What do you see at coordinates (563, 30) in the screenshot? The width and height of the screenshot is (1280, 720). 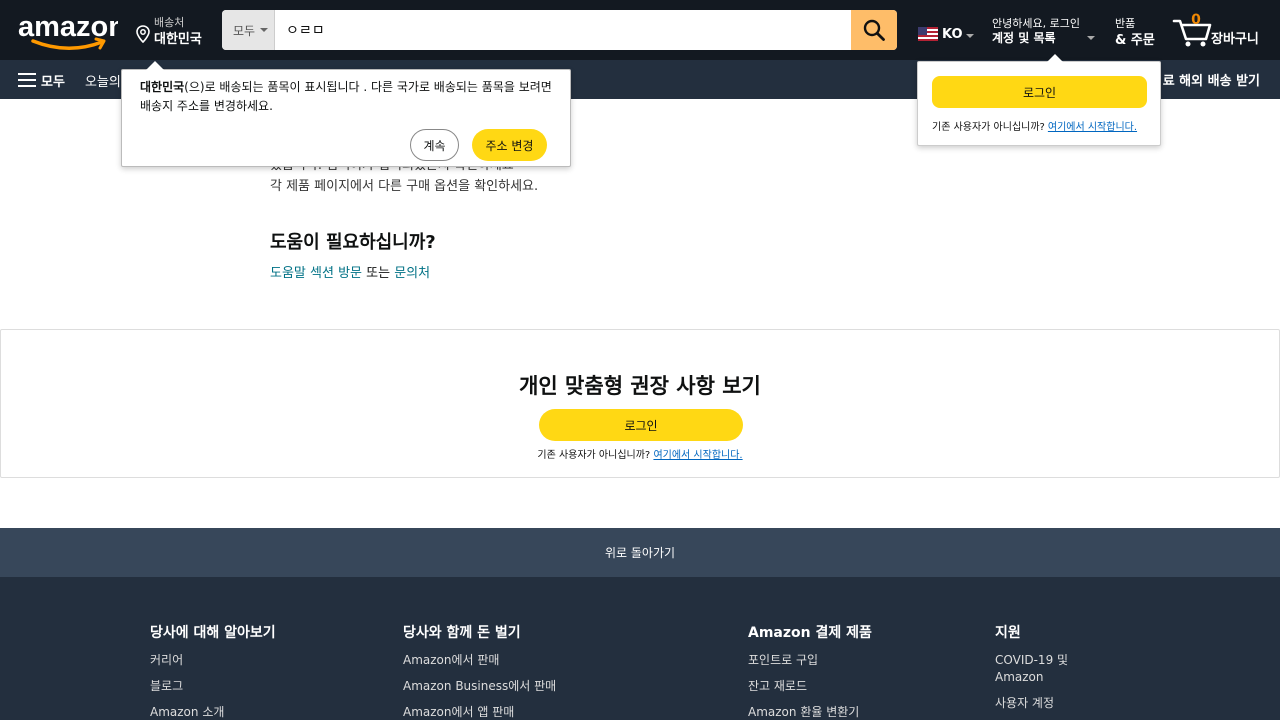 I see `search-input` at bounding box center [563, 30].